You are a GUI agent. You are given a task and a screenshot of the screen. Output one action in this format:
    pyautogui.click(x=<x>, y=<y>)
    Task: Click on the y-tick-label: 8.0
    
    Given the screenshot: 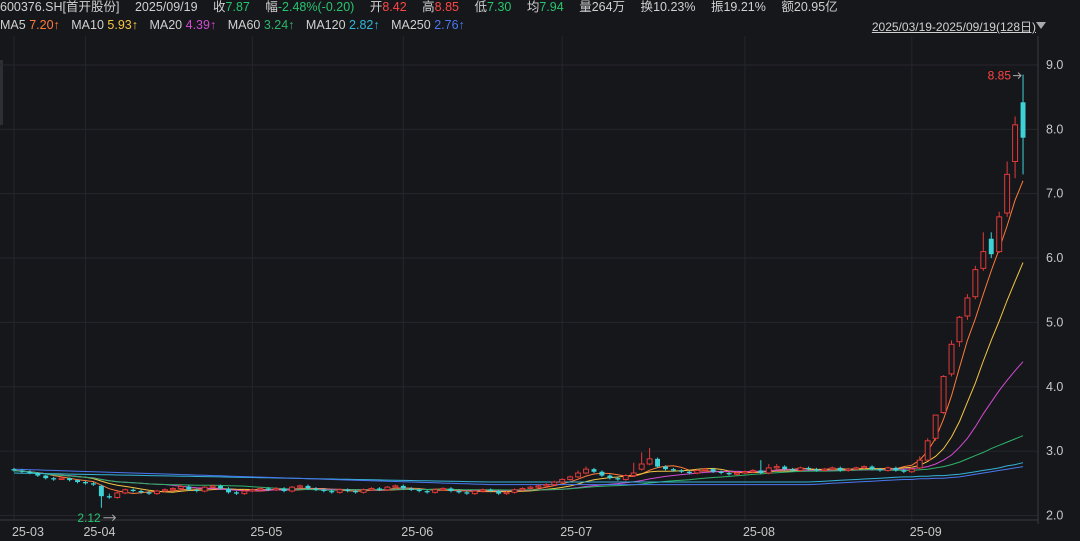 What is the action you would take?
    pyautogui.click(x=1054, y=129)
    